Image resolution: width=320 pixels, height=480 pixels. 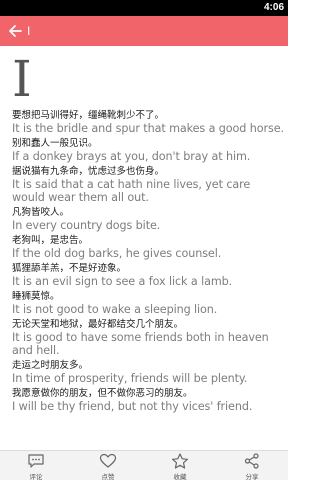 I want to click on status-bar: 4:06, so click(x=144, y=8).